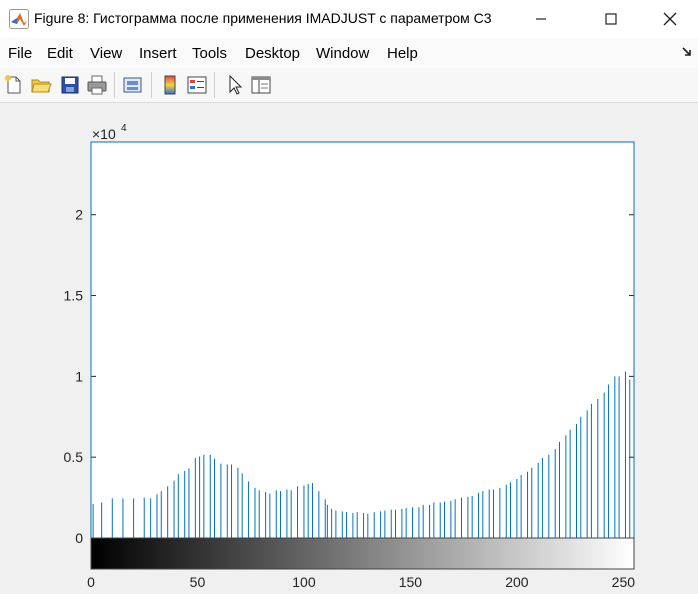 The image size is (698, 594). I want to click on y-tick-label: 1, so click(79, 376).